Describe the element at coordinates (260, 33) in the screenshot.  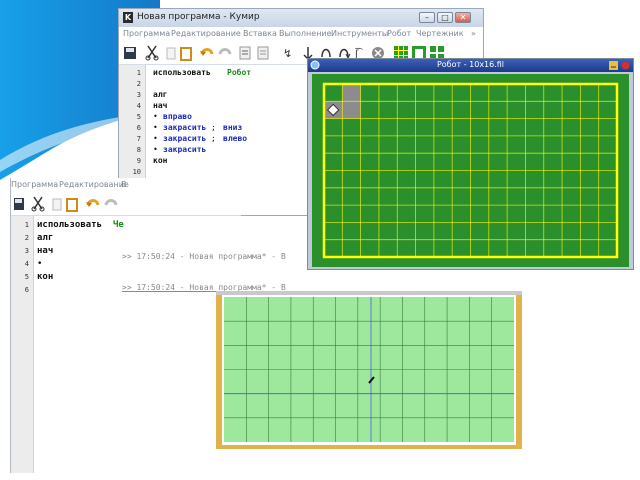
I see `menu-insert: Вставка` at that location.